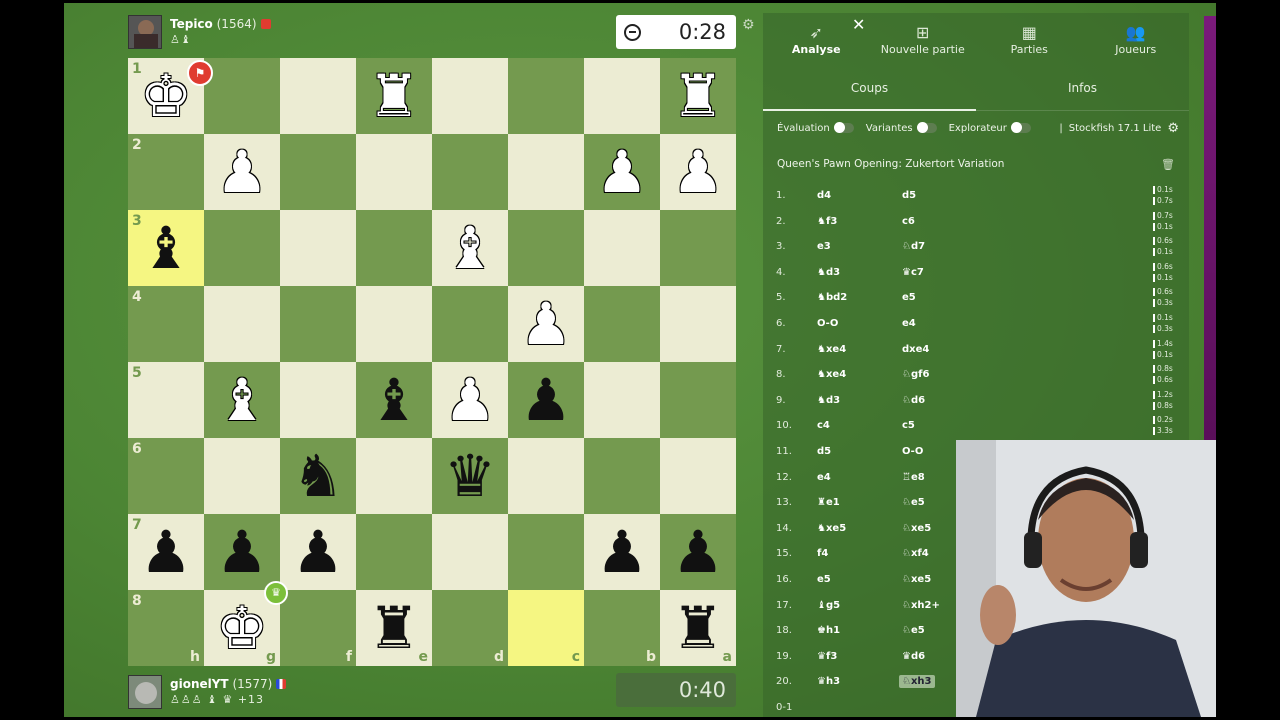  Describe the element at coordinates (546, 248) in the screenshot. I see `square-c3` at that location.